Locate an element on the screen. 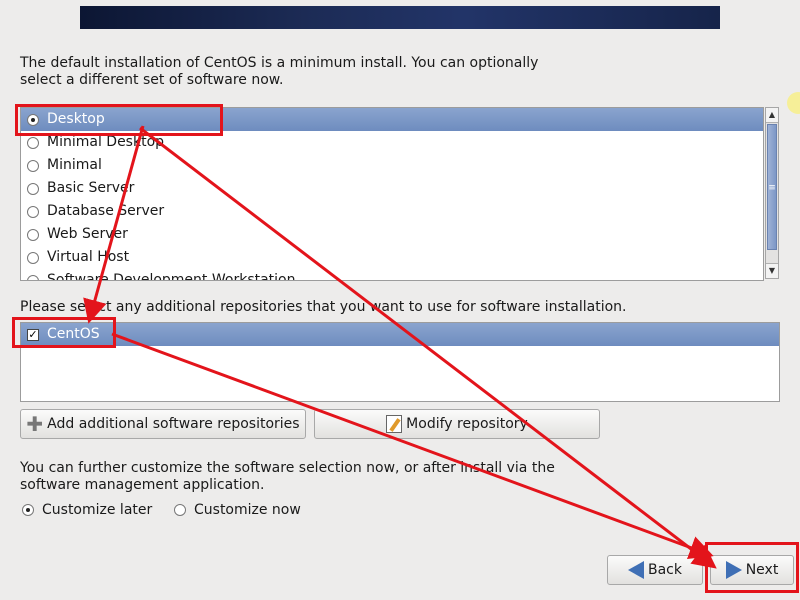  customize-later-label: Customize later is located at coordinates (97, 510).